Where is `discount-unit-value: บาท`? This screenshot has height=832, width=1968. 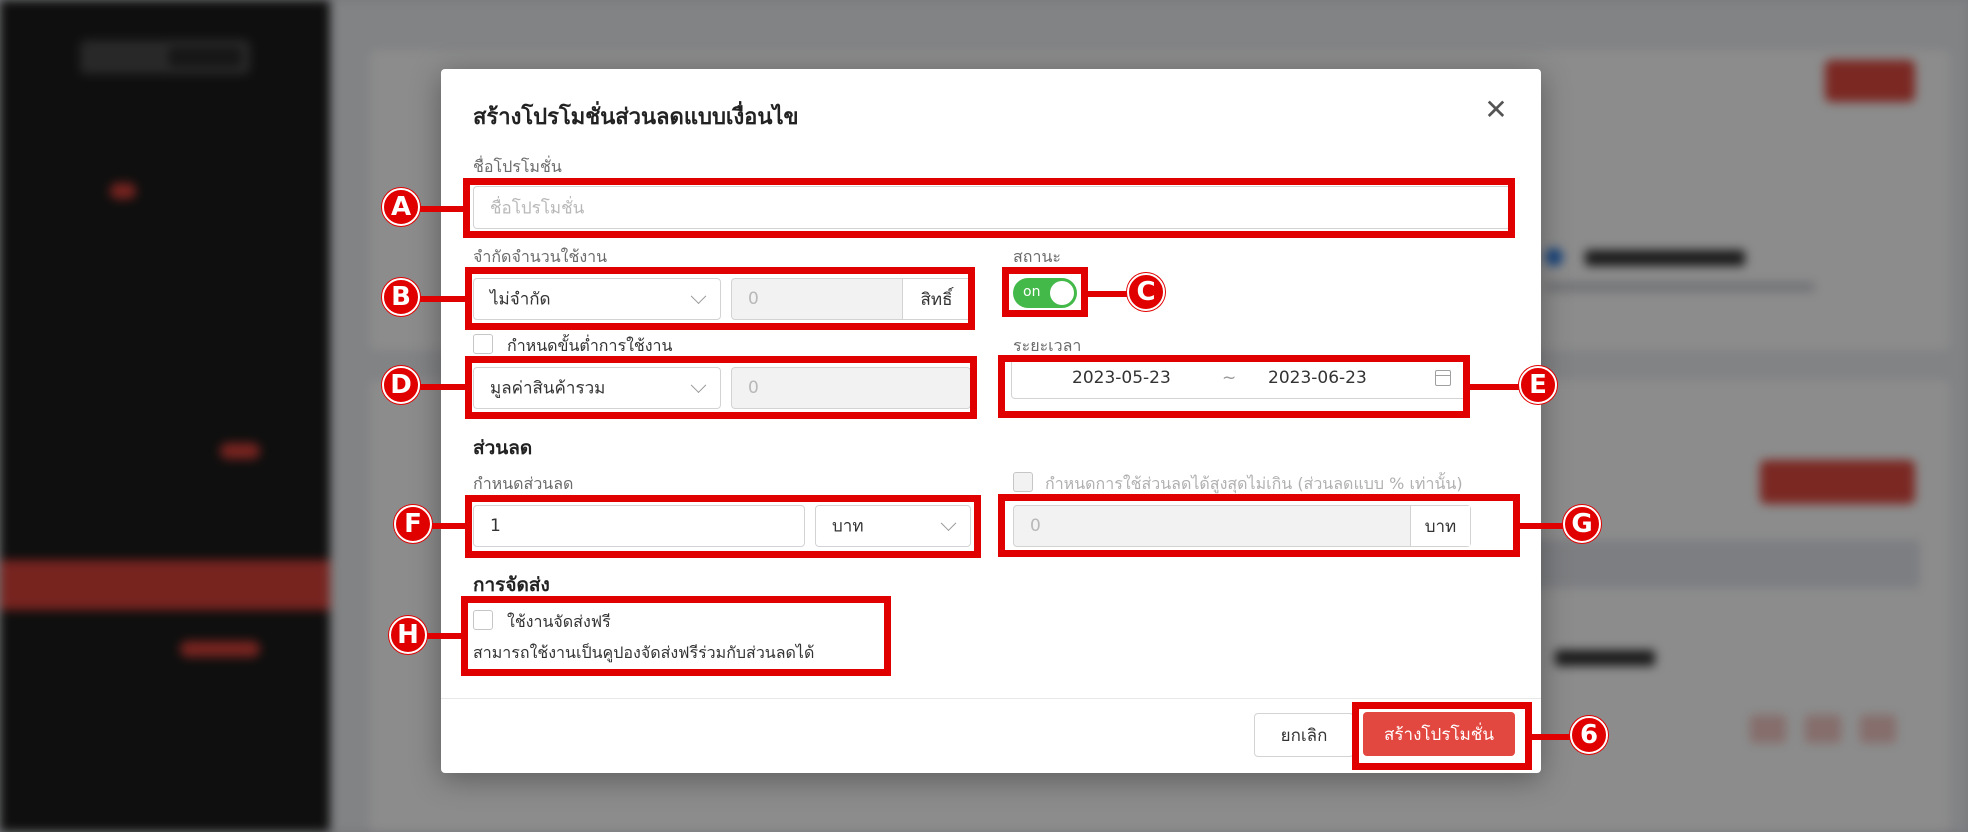 discount-unit-value: บาท is located at coordinates (848, 526).